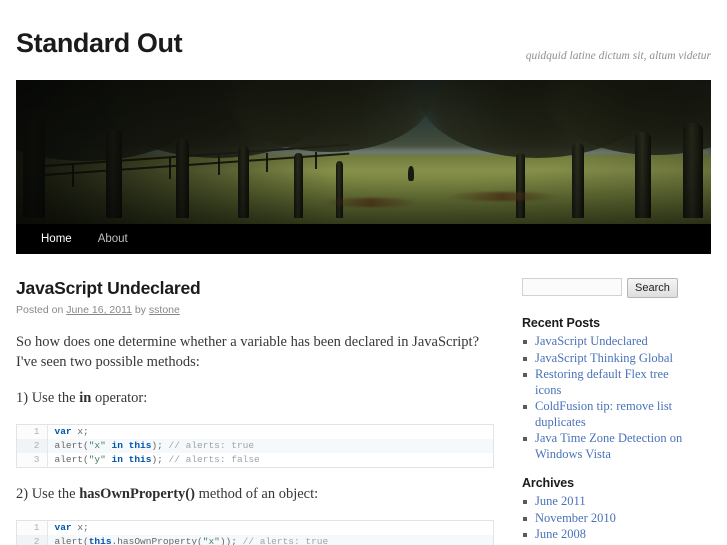 This screenshot has height=545, width=727. Describe the element at coordinates (119, 398) in the screenshot. I see `para2-post: operator:` at that location.